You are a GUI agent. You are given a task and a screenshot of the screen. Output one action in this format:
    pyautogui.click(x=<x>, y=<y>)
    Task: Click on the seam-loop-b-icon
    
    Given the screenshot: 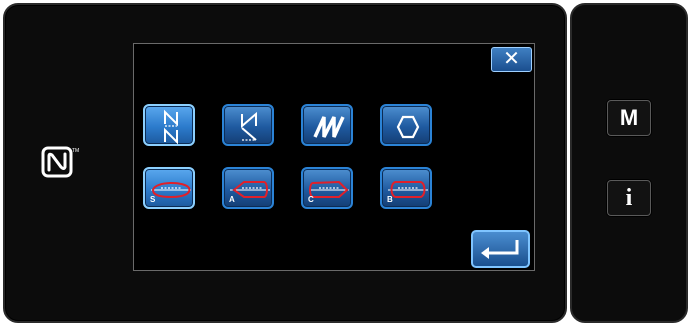 What is the action you would take?
    pyautogui.click(x=408, y=189)
    